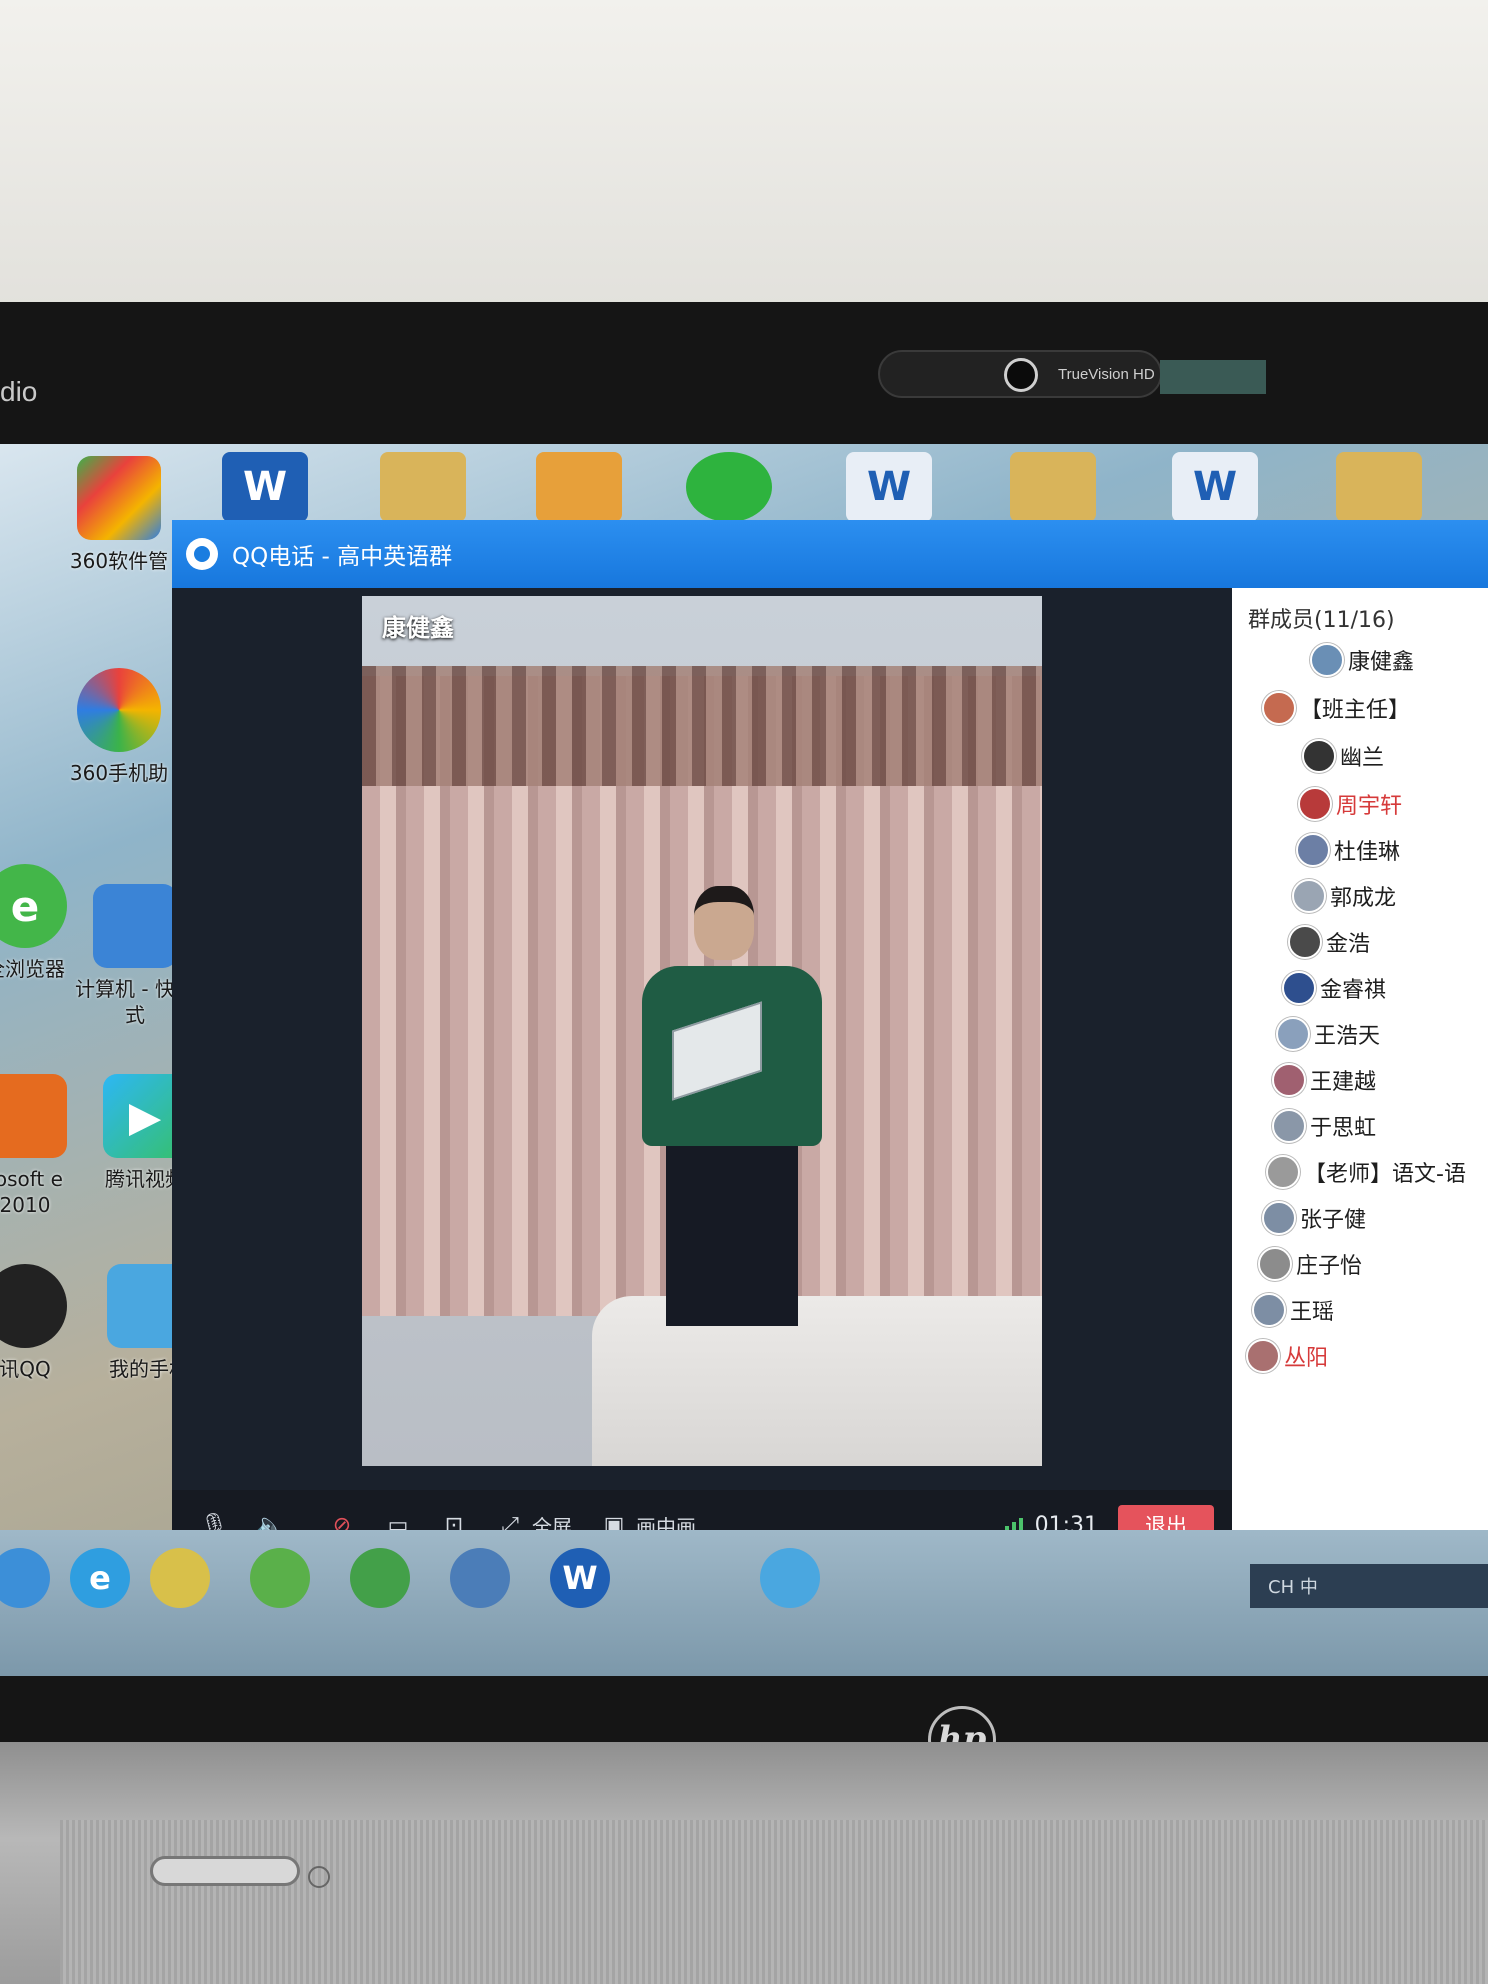  I want to click on member-item: 周宇轩, so click(1350, 804).